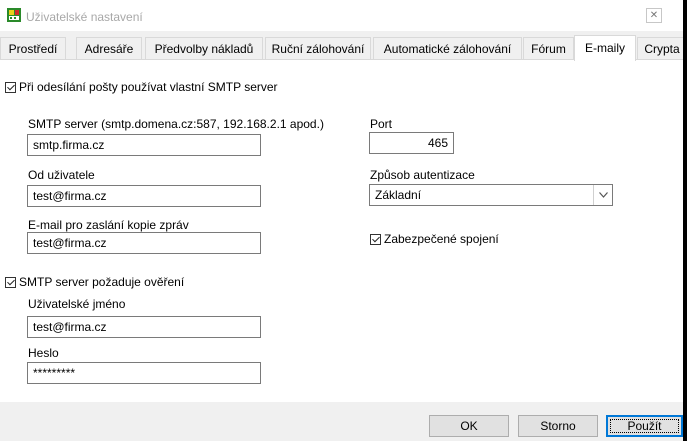  I want to click on chevron-down-icon, so click(603, 195).